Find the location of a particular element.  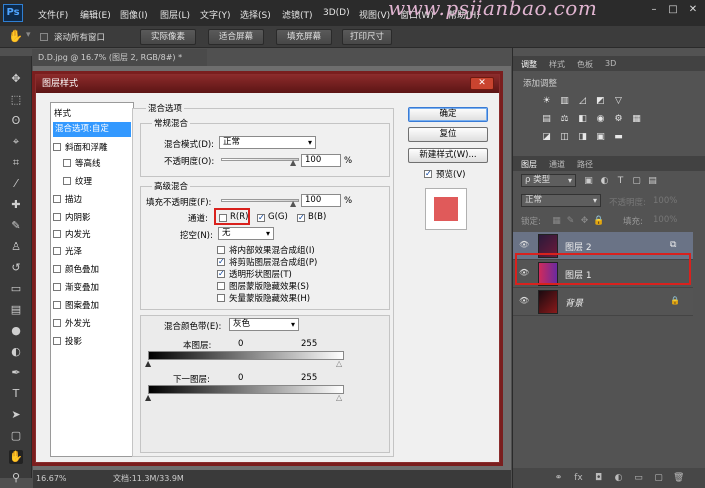

layer-filter-select: ρ 类型 is located at coordinates (548, 180).